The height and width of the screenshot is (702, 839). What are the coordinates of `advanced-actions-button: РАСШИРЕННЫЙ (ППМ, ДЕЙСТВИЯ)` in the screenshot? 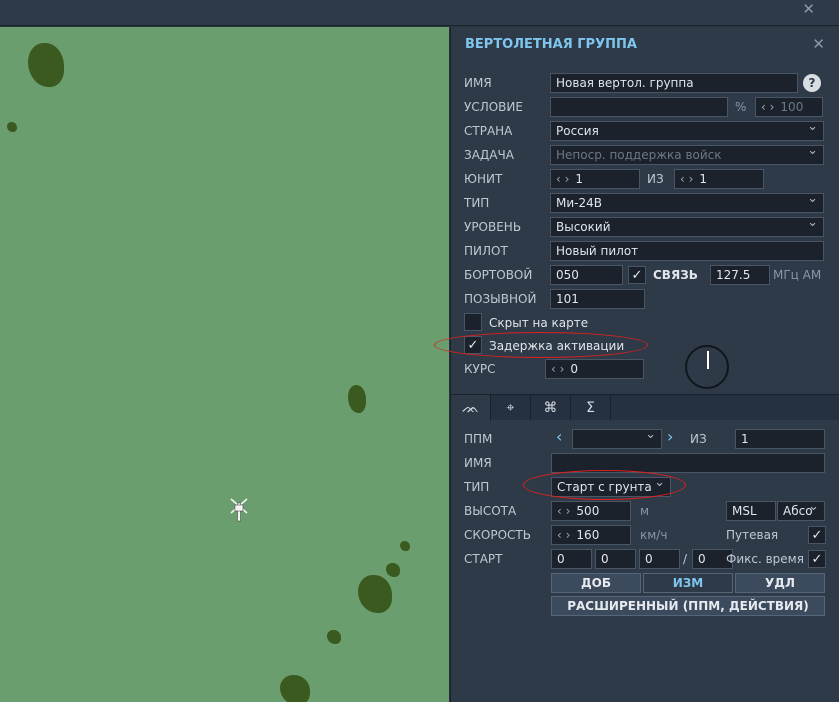 It's located at (688, 606).